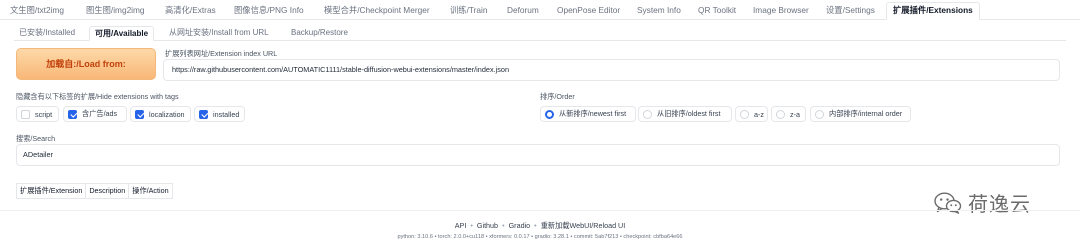 The height and width of the screenshot is (249, 1080). What do you see at coordinates (557, 96) in the screenshot?
I see `order-label: 排序/Order` at bounding box center [557, 96].